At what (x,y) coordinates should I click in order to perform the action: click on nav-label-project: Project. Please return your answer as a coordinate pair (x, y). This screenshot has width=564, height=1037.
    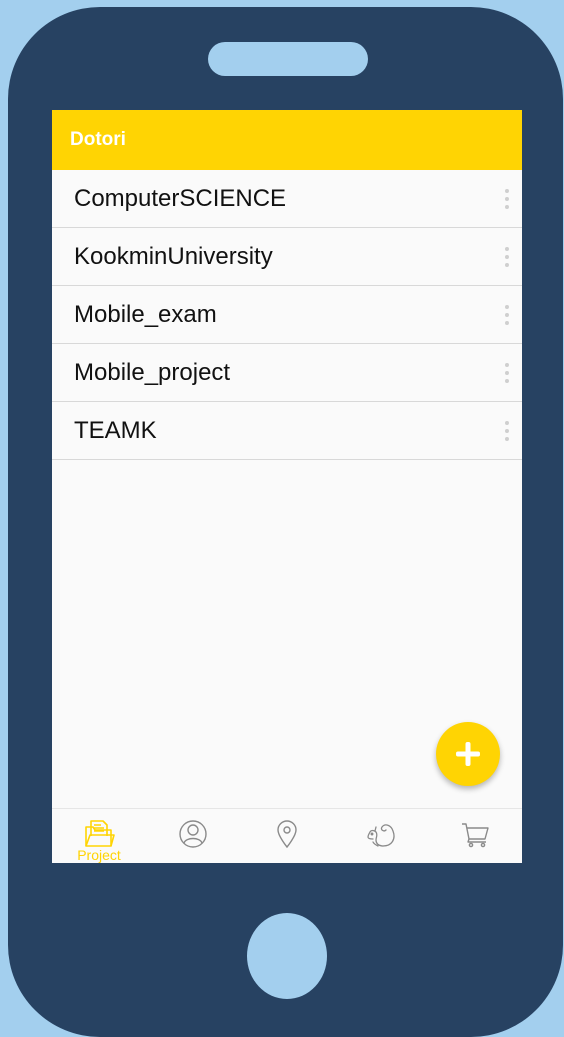
    Looking at the image, I should click on (99, 855).